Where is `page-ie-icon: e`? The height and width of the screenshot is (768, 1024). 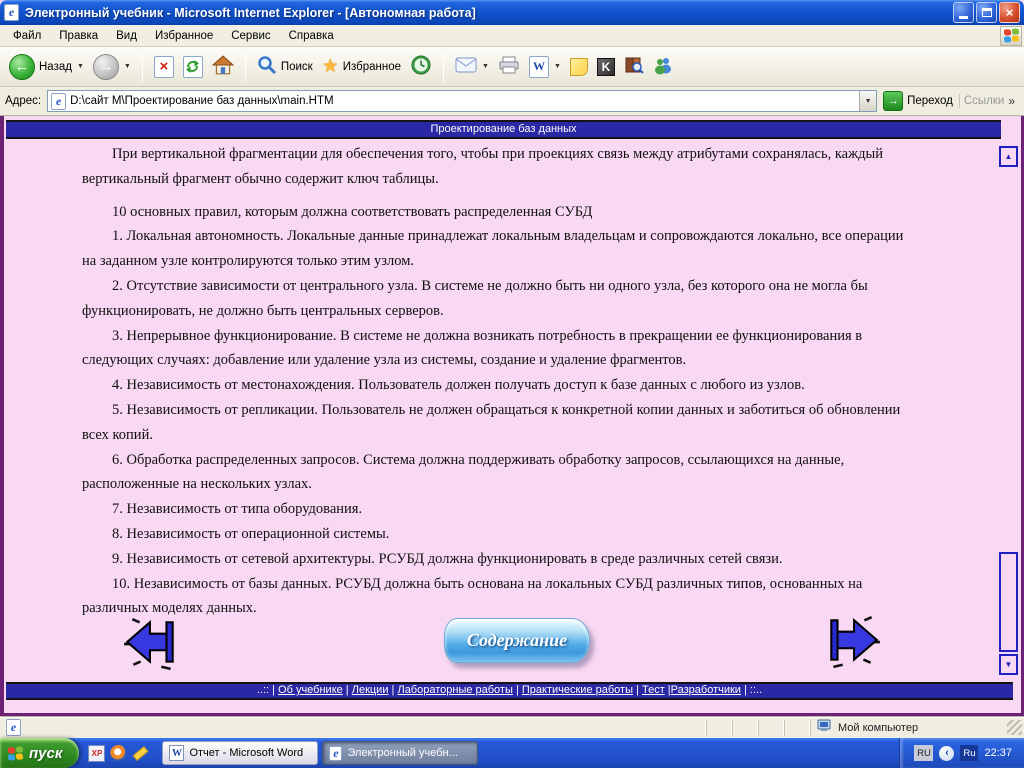 page-ie-icon: e is located at coordinates (59, 101).